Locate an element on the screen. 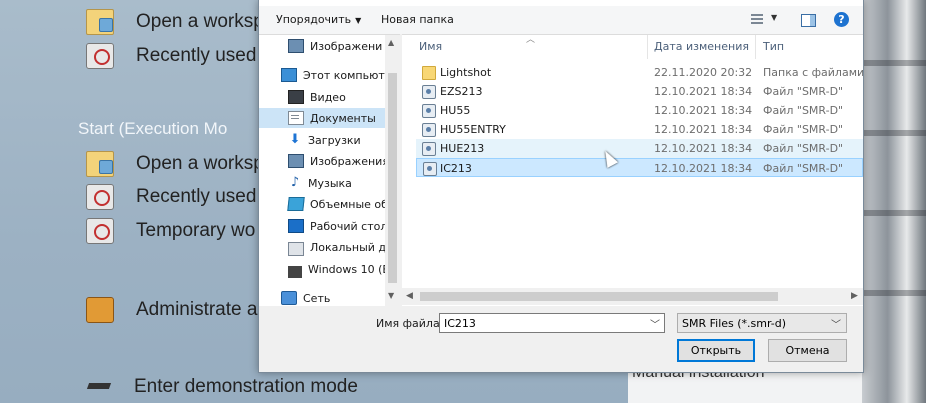 The height and width of the screenshot is (403, 926). nav-item-windows-drive: Windows 10 (E:) is located at coordinates (329, 269).